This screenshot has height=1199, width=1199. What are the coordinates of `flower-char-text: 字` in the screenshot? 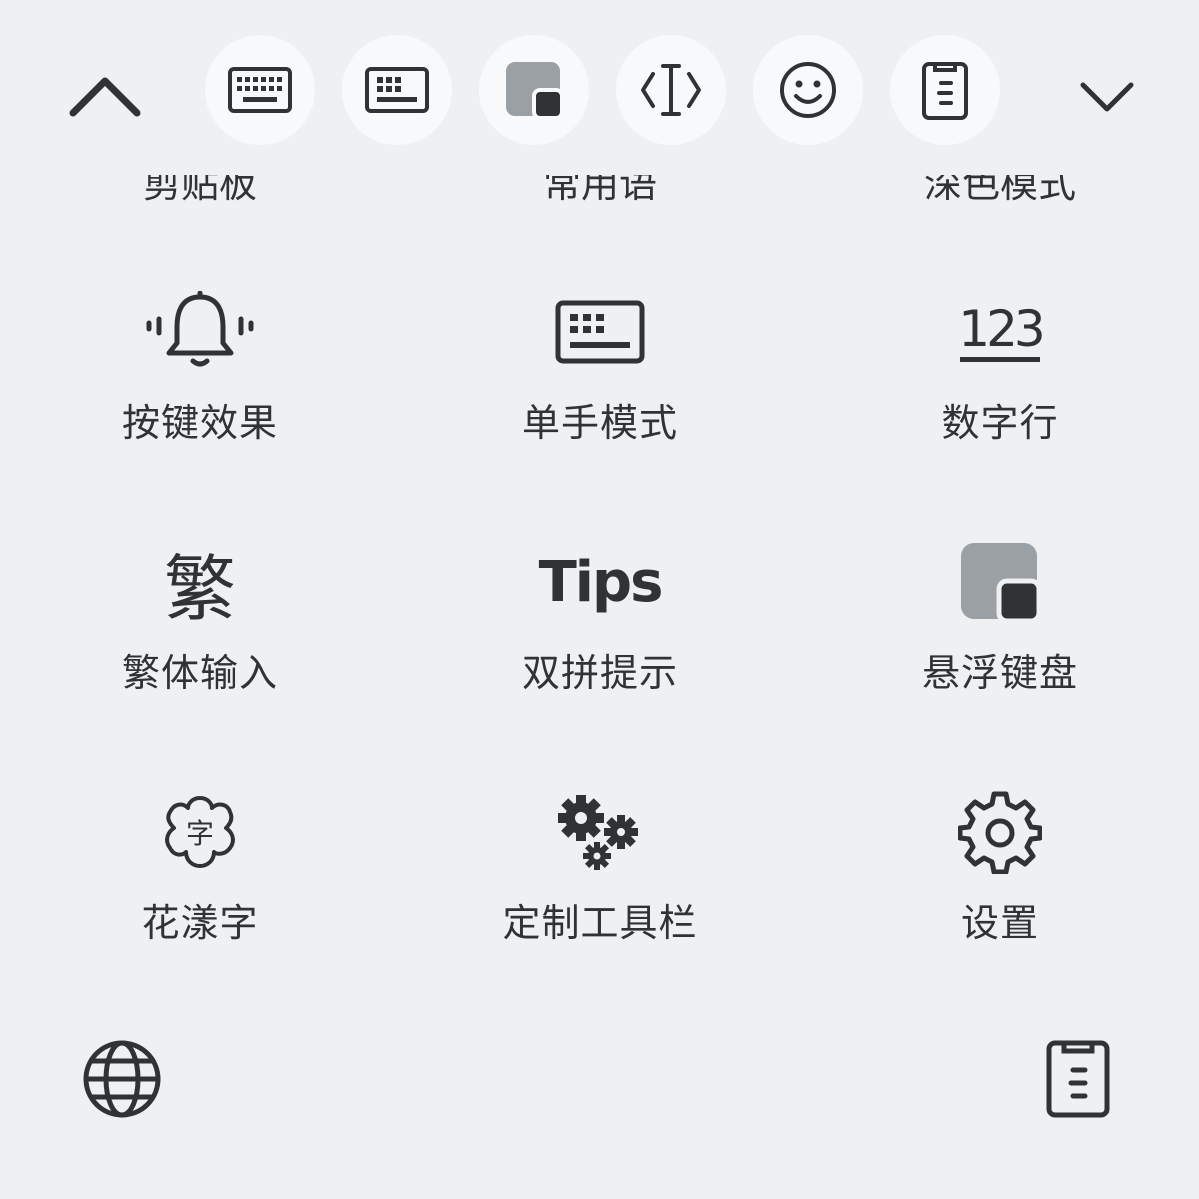 It's located at (199, 833).